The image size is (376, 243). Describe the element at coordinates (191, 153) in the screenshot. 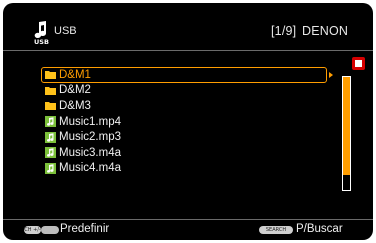

I see `list-item: Music3.m4a` at that location.